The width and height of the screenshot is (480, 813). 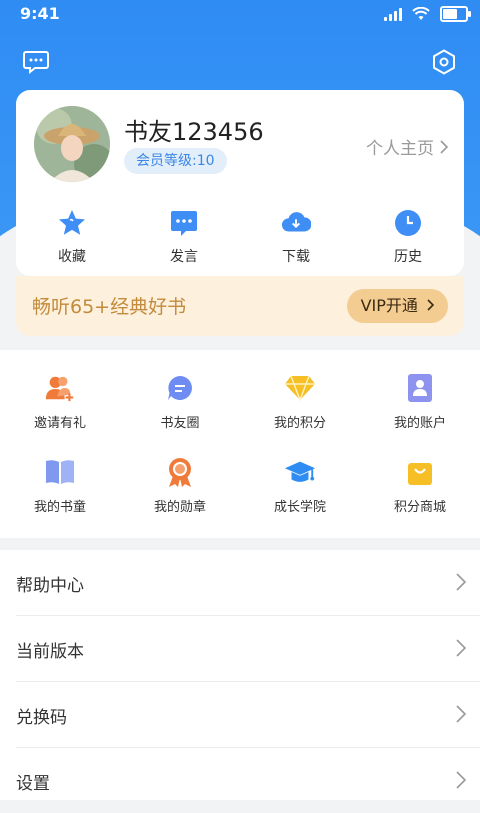 I want to click on quick-action-label: 下载, so click(x=296, y=257).